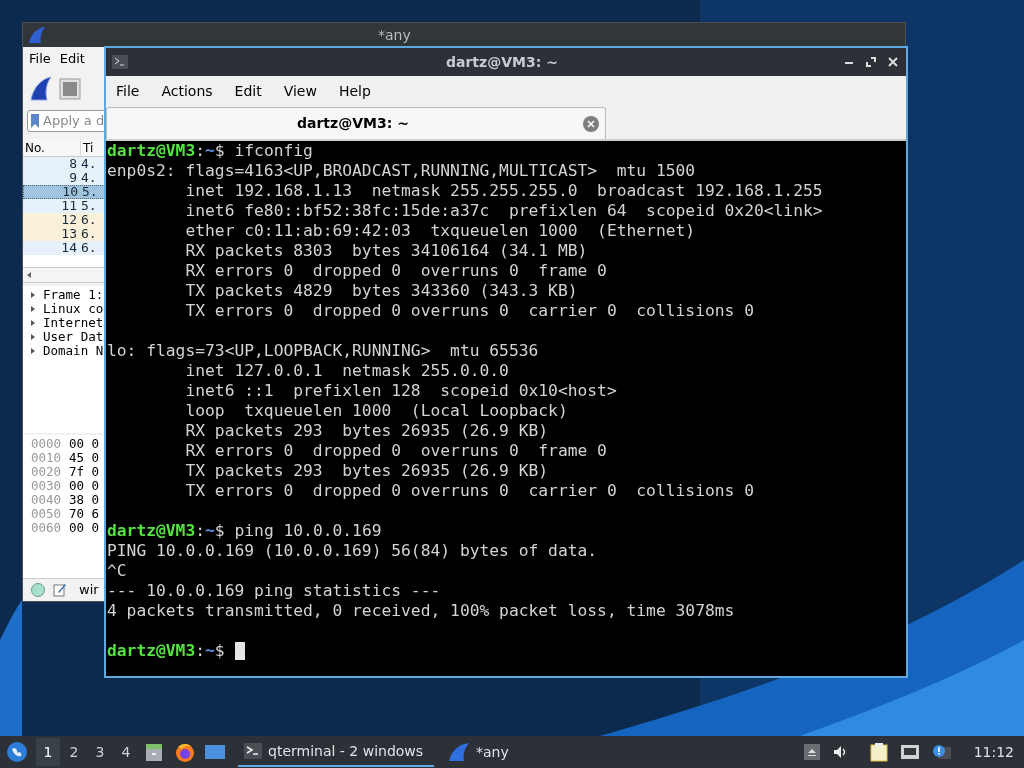 The image size is (1024, 768). What do you see at coordinates (52, 147) in the screenshot?
I see `column-header: No.` at bounding box center [52, 147].